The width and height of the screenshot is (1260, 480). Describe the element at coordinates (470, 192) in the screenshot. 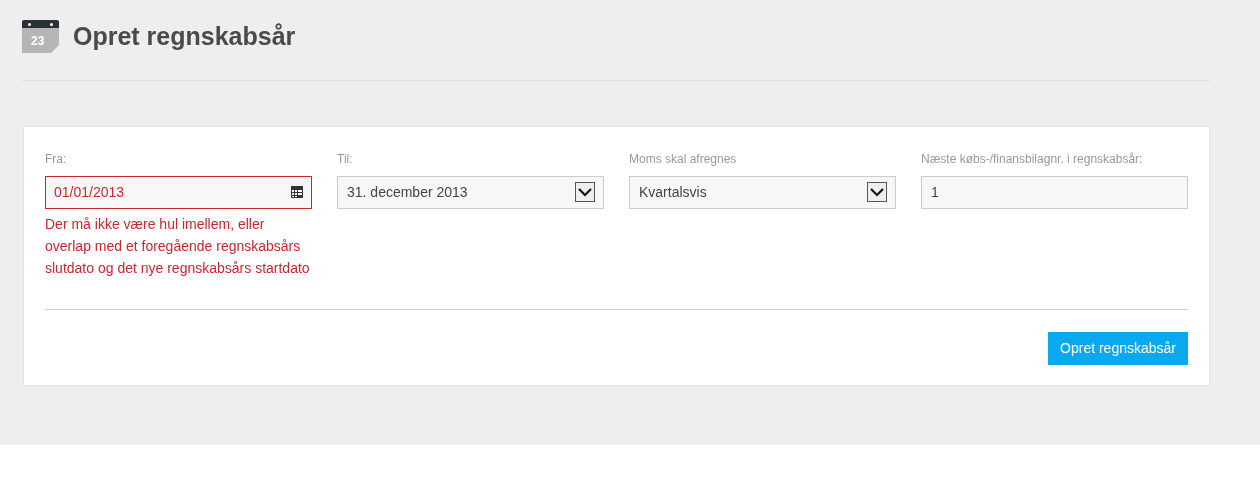

I see `dropdown: 31. december 2013` at that location.